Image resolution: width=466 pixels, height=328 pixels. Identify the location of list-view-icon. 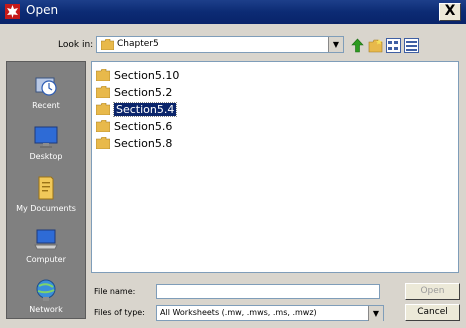
(393, 45).